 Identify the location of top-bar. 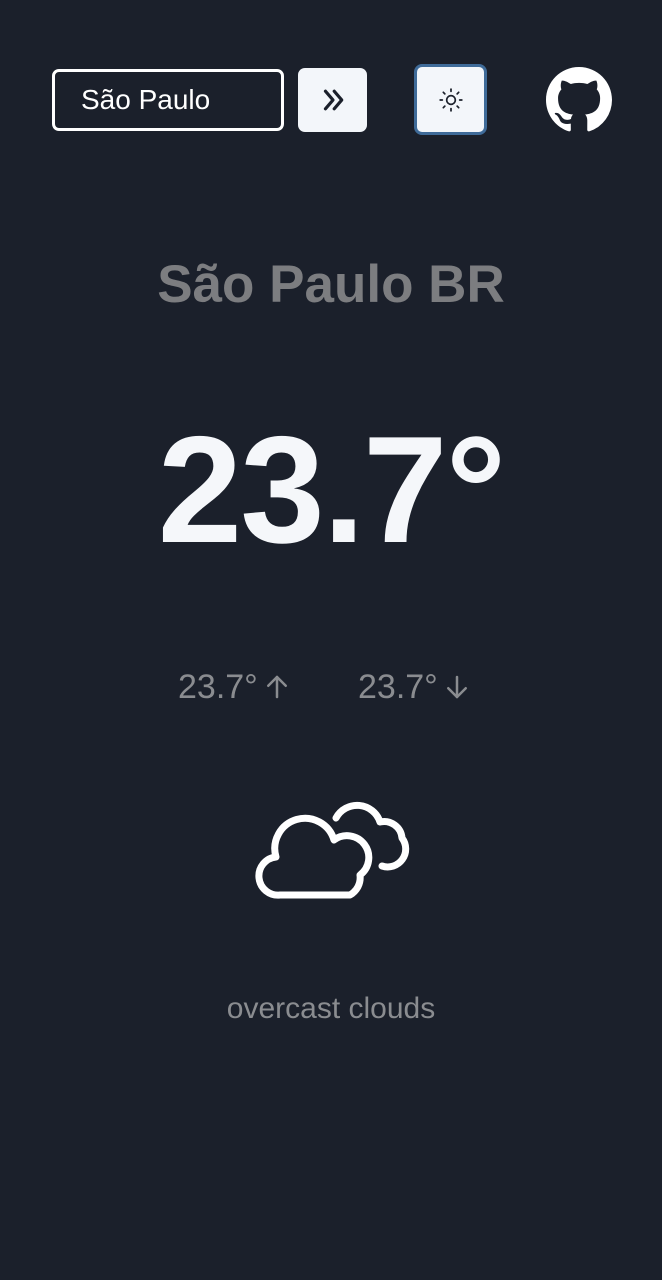
(331, 85).